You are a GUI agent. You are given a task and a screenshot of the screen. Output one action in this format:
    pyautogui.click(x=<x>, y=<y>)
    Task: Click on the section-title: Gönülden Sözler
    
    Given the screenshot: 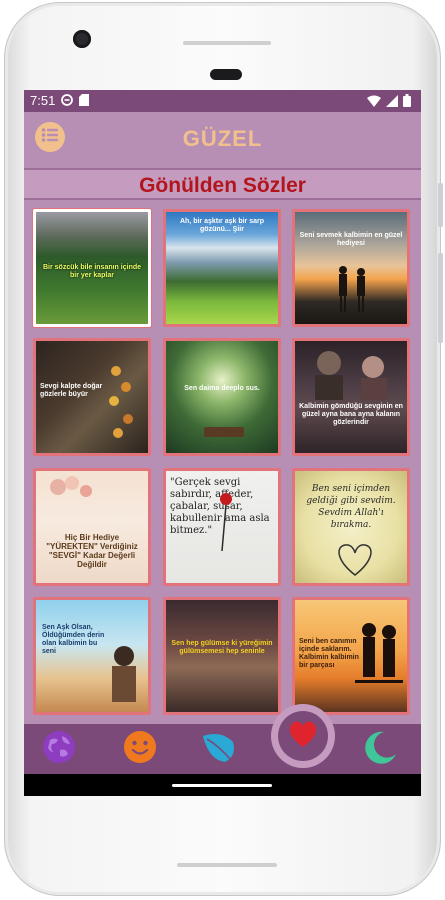 What is the action you would take?
    pyautogui.click(x=222, y=185)
    